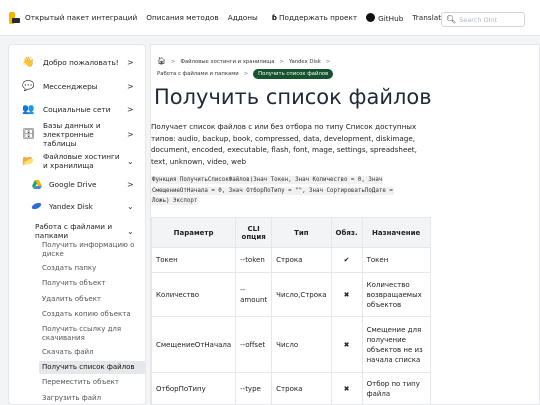 The height and width of the screenshot is (405, 540). Describe the element at coordinates (254, 294) in the screenshot. I see `param-cli: -- amount` at that location.